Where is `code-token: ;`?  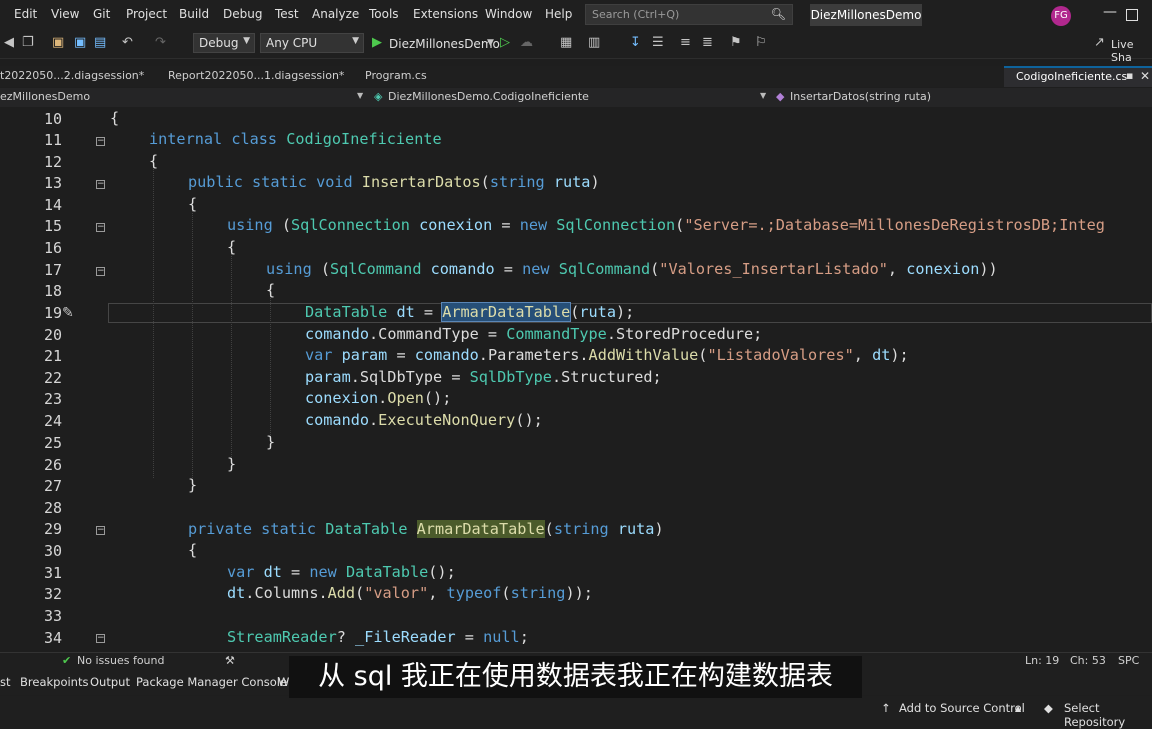
code-token: ; is located at coordinates (588, 593).